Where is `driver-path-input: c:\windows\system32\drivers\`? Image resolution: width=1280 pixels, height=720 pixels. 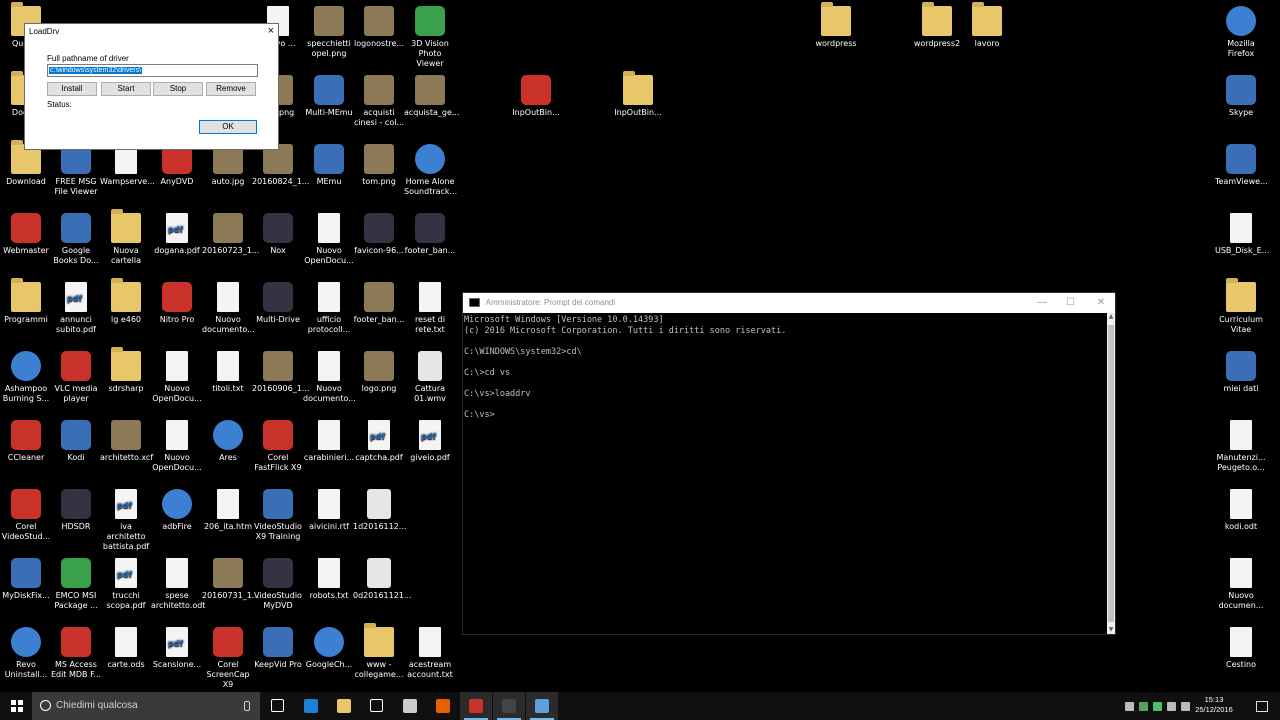
driver-path-input: c:\windows\system32\drivers\ is located at coordinates (152, 70).